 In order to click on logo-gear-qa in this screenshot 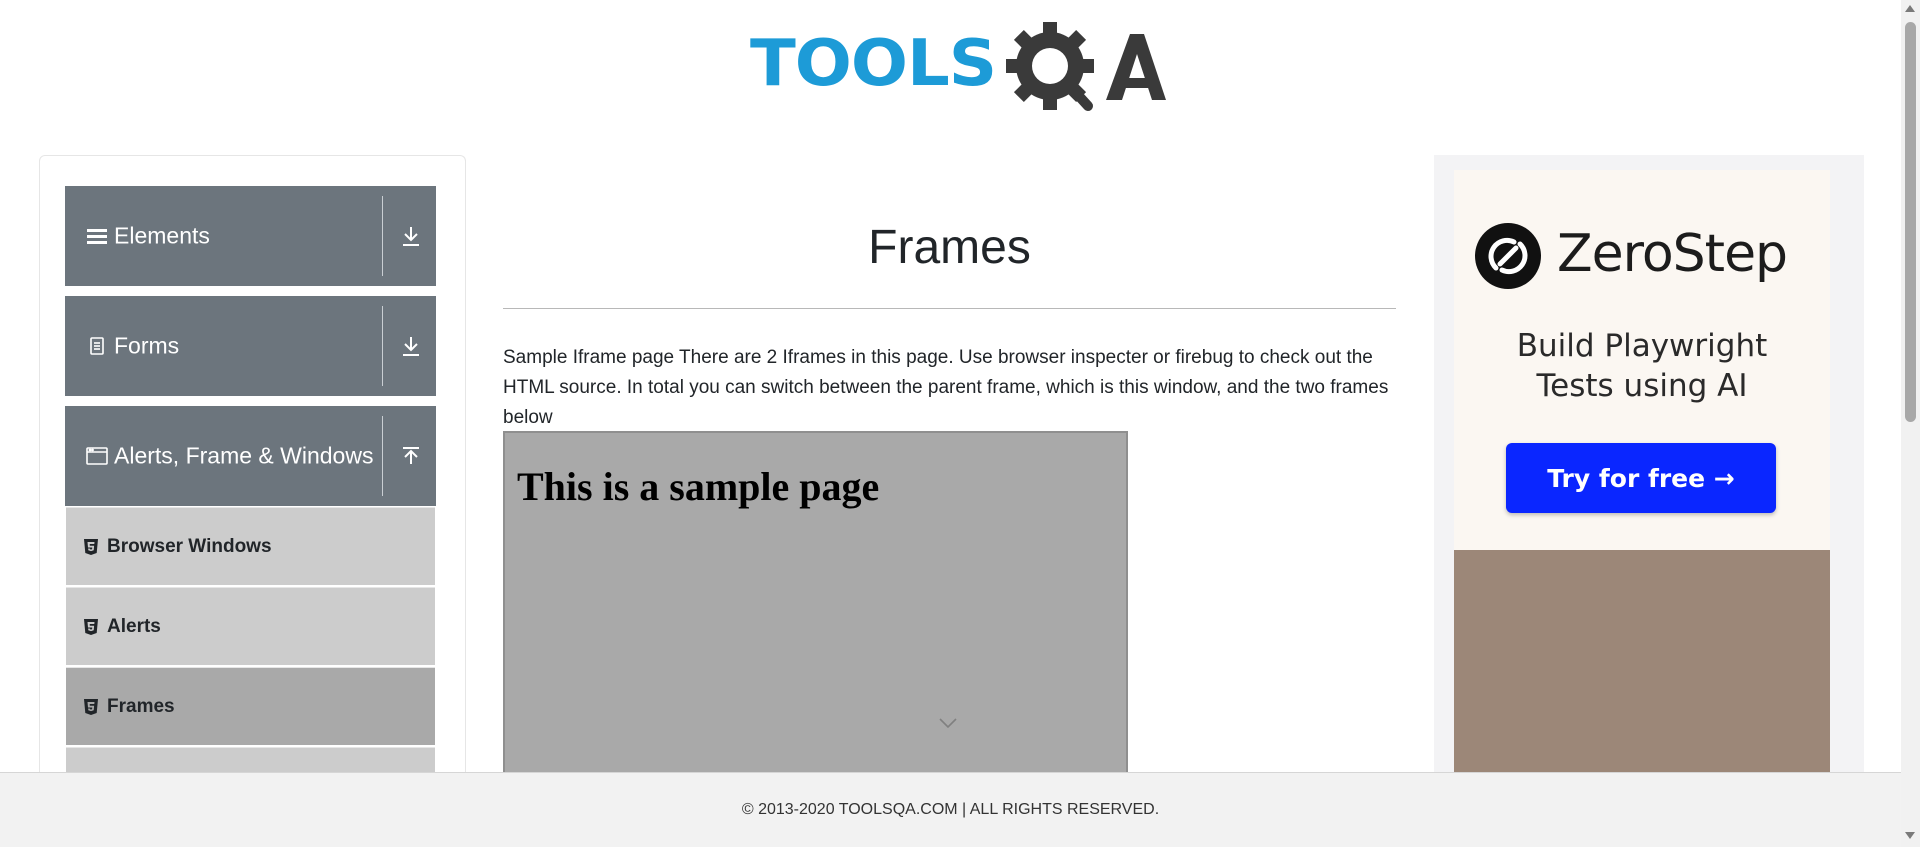, I will do `click(1086, 66)`.